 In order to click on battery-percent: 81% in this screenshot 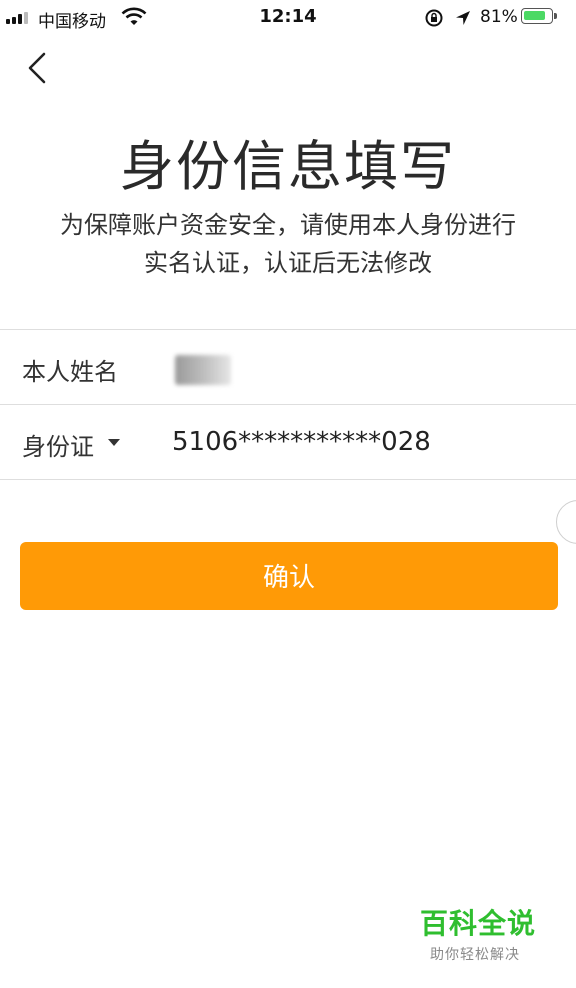, I will do `click(499, 17)`.